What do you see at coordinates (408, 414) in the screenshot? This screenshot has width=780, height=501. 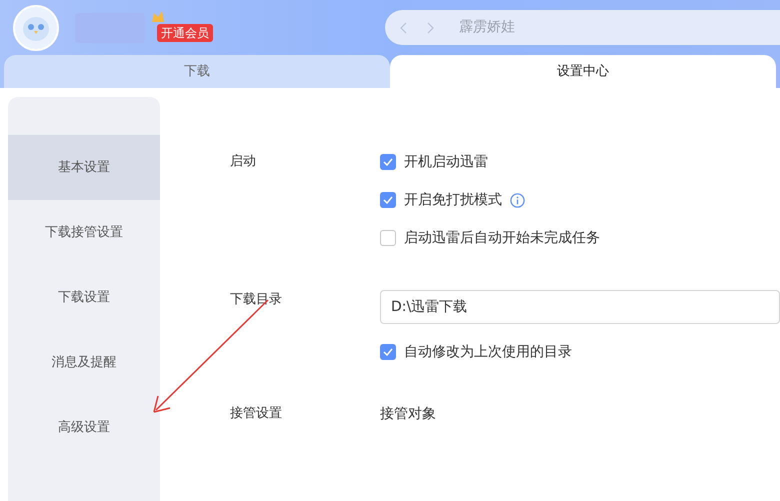 I see `option-heading: 接管对象` at bounding box center [408, 414].